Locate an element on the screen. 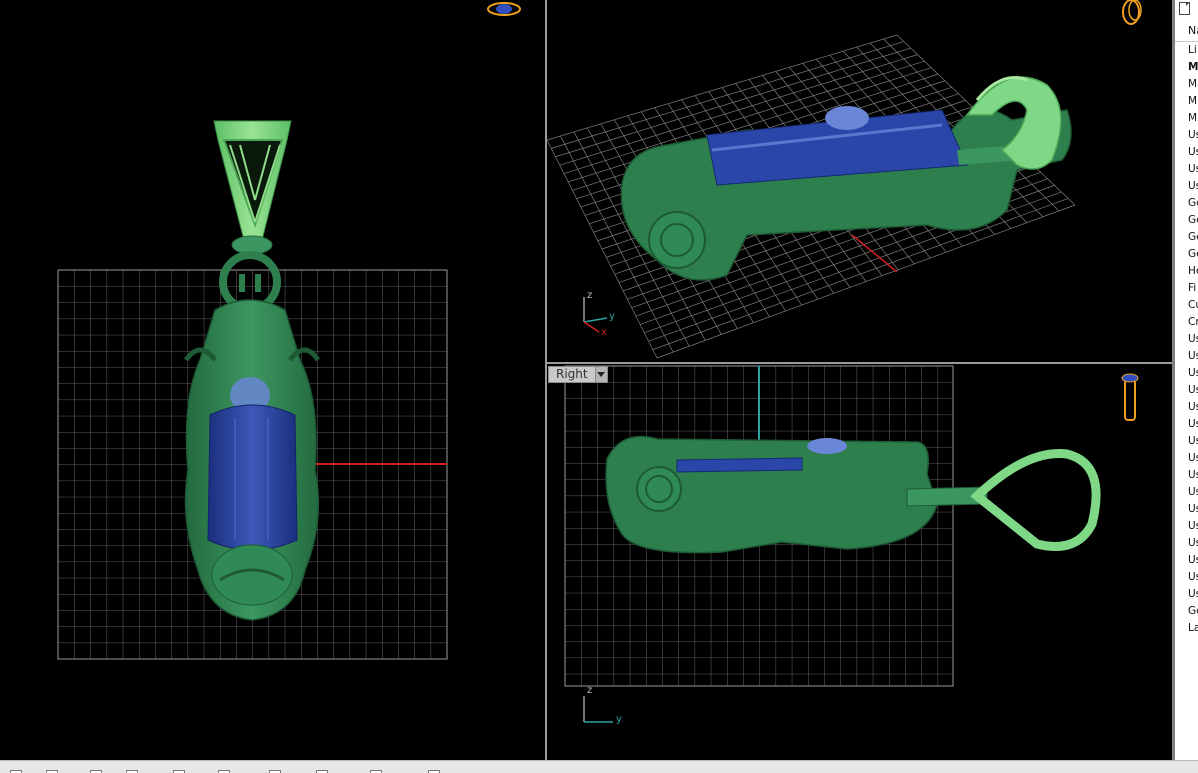 This screenshot has width=1198, height=773. layer-item: Cr is located at coordinates (1186, 322).